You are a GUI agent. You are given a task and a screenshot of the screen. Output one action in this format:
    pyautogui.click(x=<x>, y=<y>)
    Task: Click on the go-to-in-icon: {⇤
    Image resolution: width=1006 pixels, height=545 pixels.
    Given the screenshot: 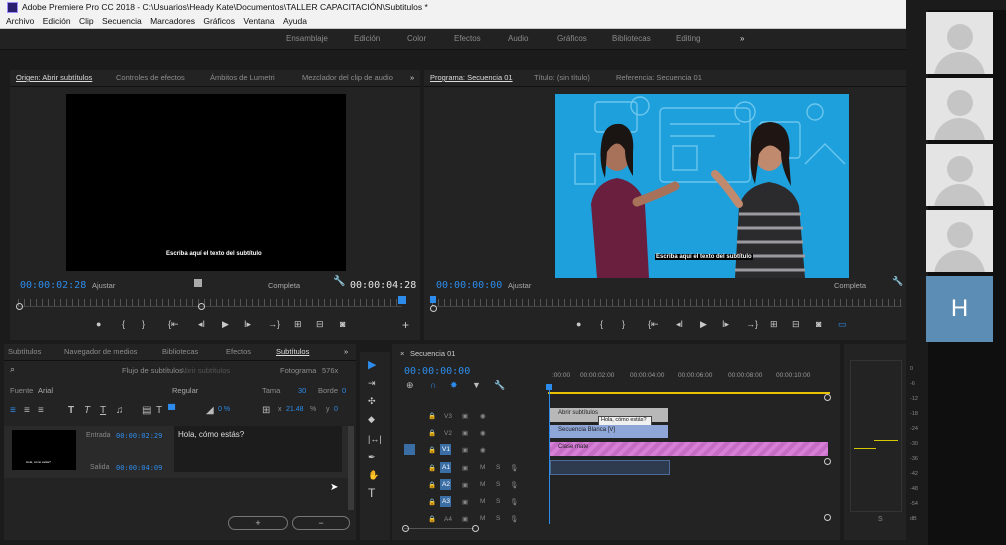 What is the action you would take?
    pyautogui.click(x=173, y=324)
    